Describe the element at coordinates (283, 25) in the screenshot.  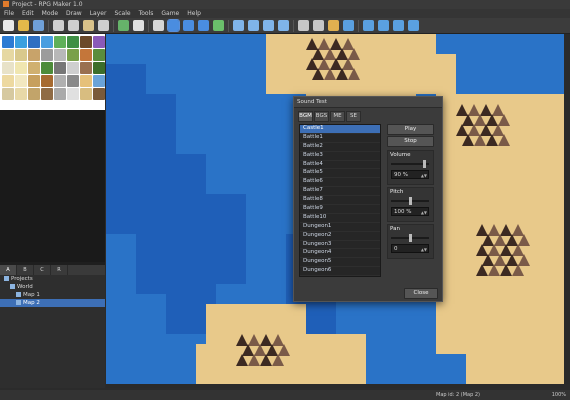
I see `zoom-fit-icon` at that location.